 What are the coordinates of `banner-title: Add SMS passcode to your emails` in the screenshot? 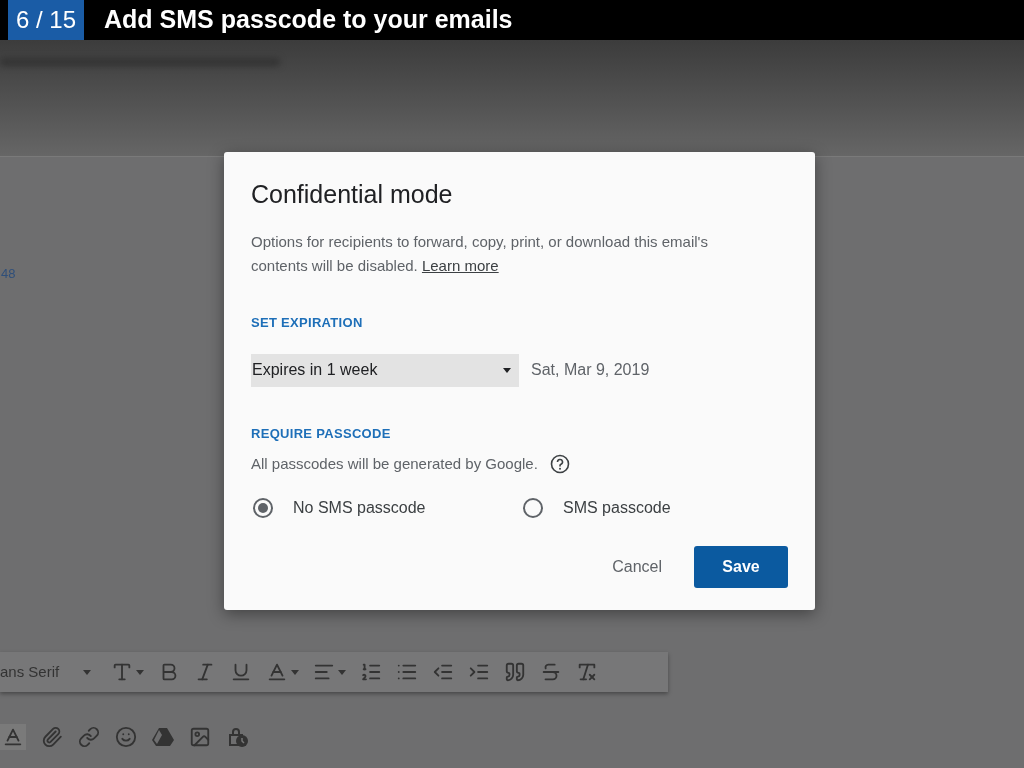 It's located at (308, 20).